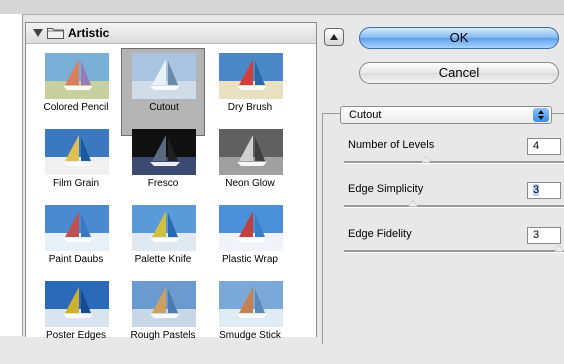 This screenshot has height=364, width=564. Describe the element at coordinates (77, 228) in the screenshot. I see `paint-daubs-thumbnail-icon` at that location.